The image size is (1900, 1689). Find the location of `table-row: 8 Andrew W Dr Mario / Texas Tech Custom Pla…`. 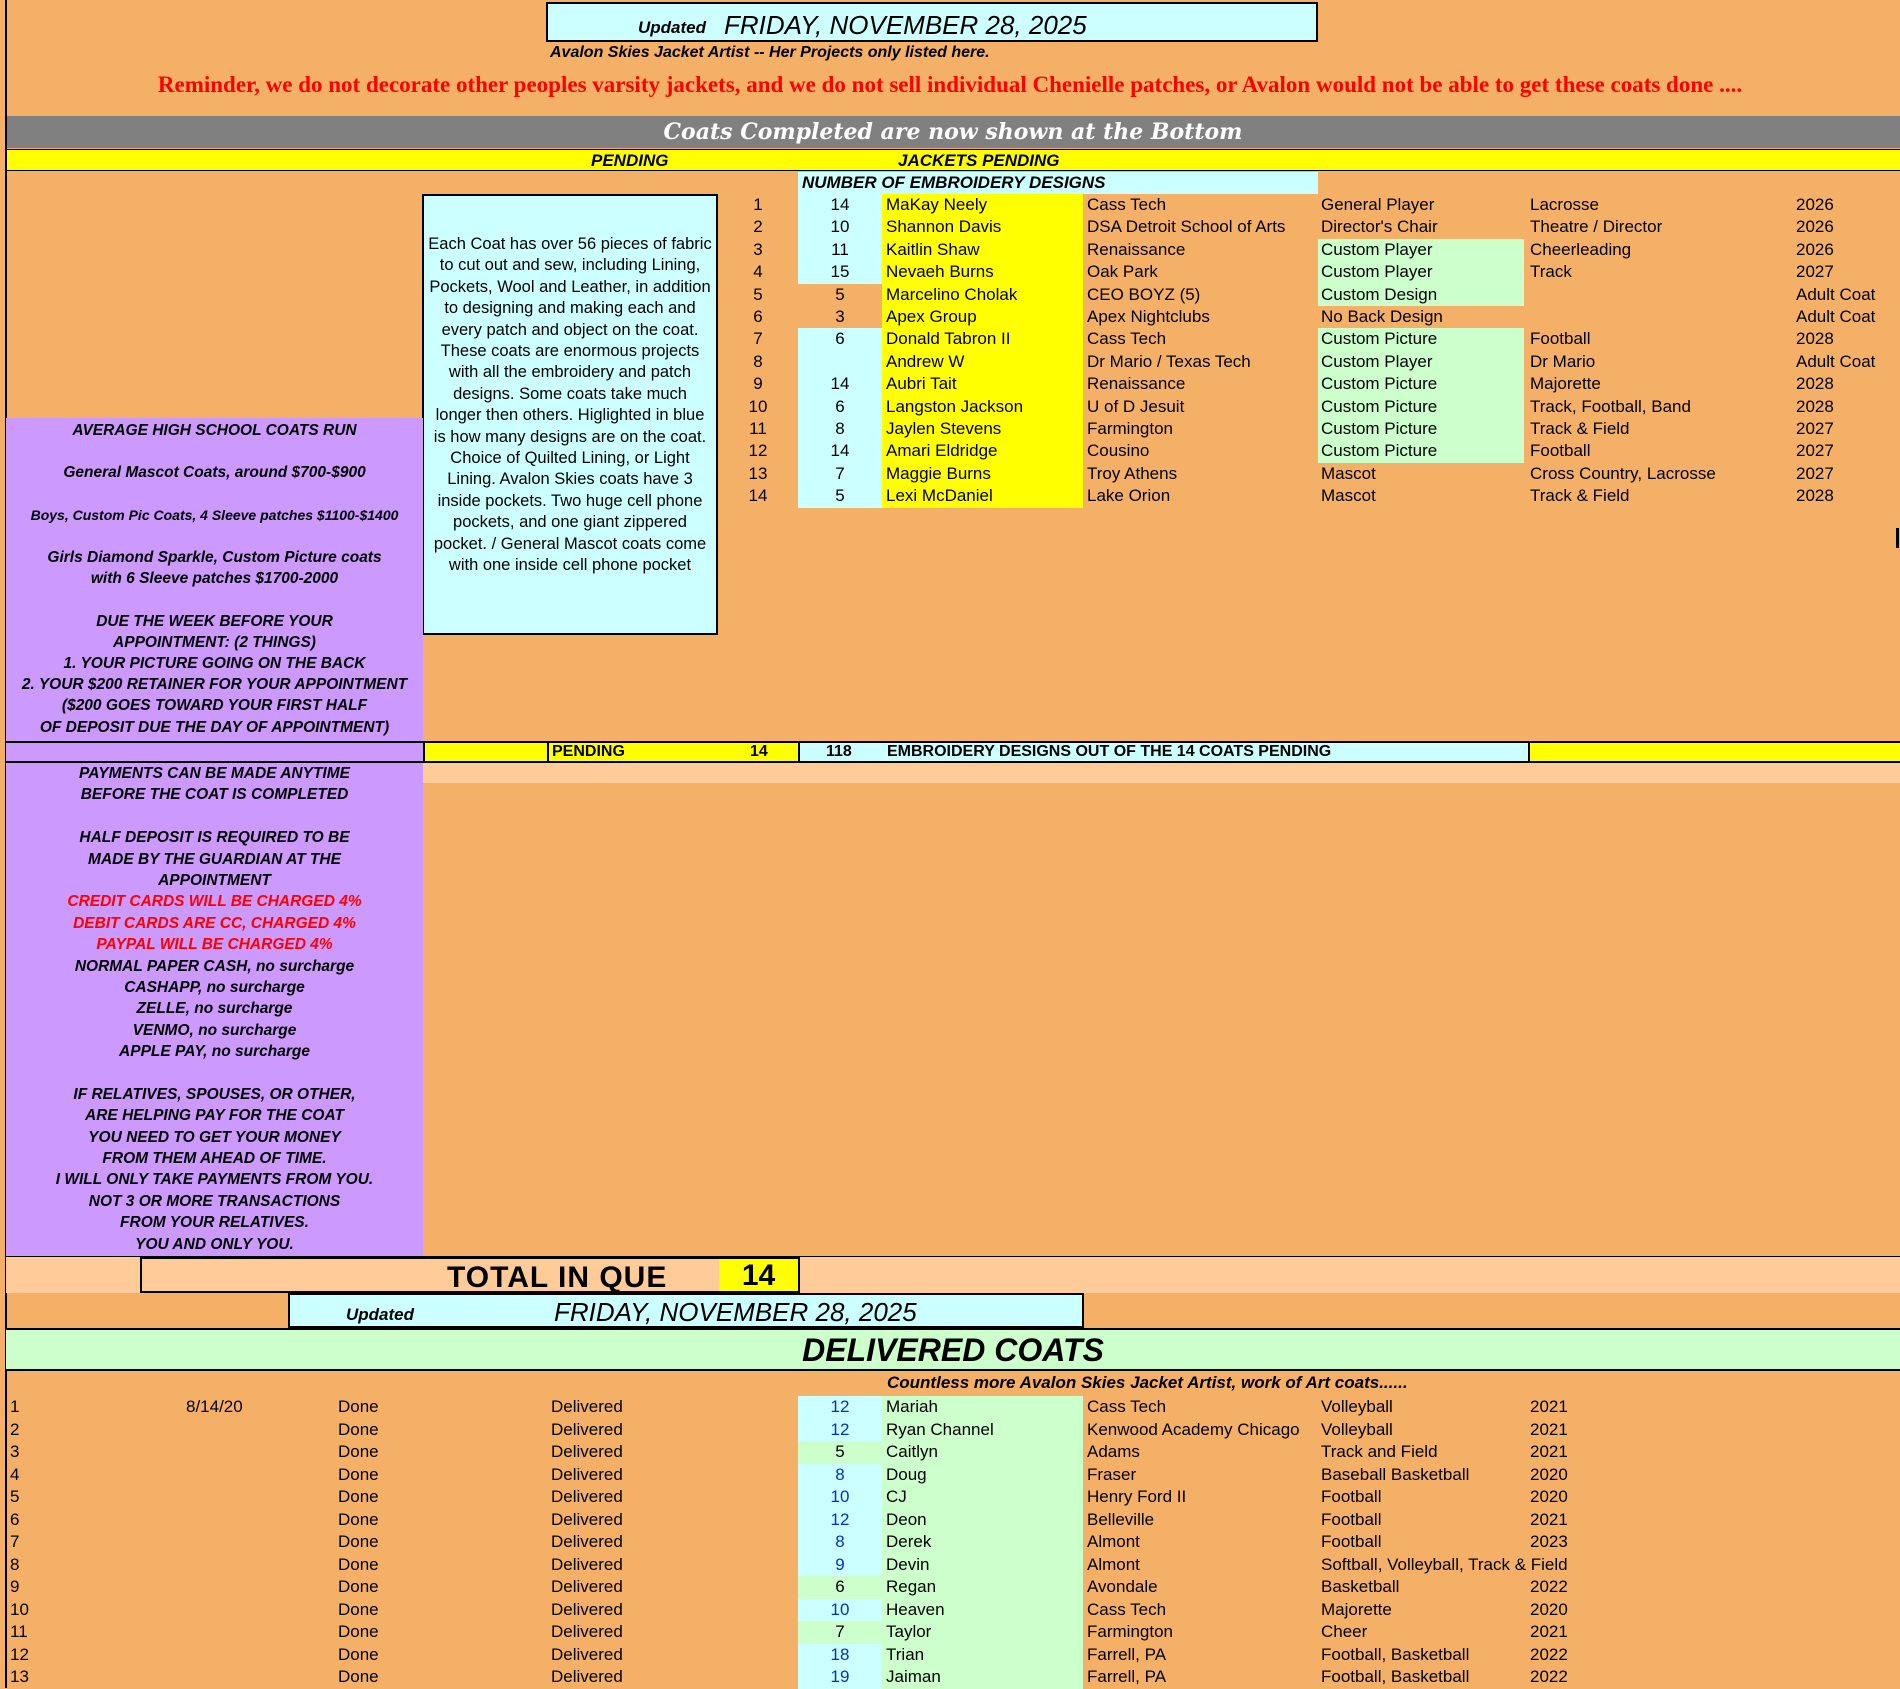

table-row: 8 Andrew W Dr Mario / Texas Tech Custom Pla… is located at coordinates (950, 362).